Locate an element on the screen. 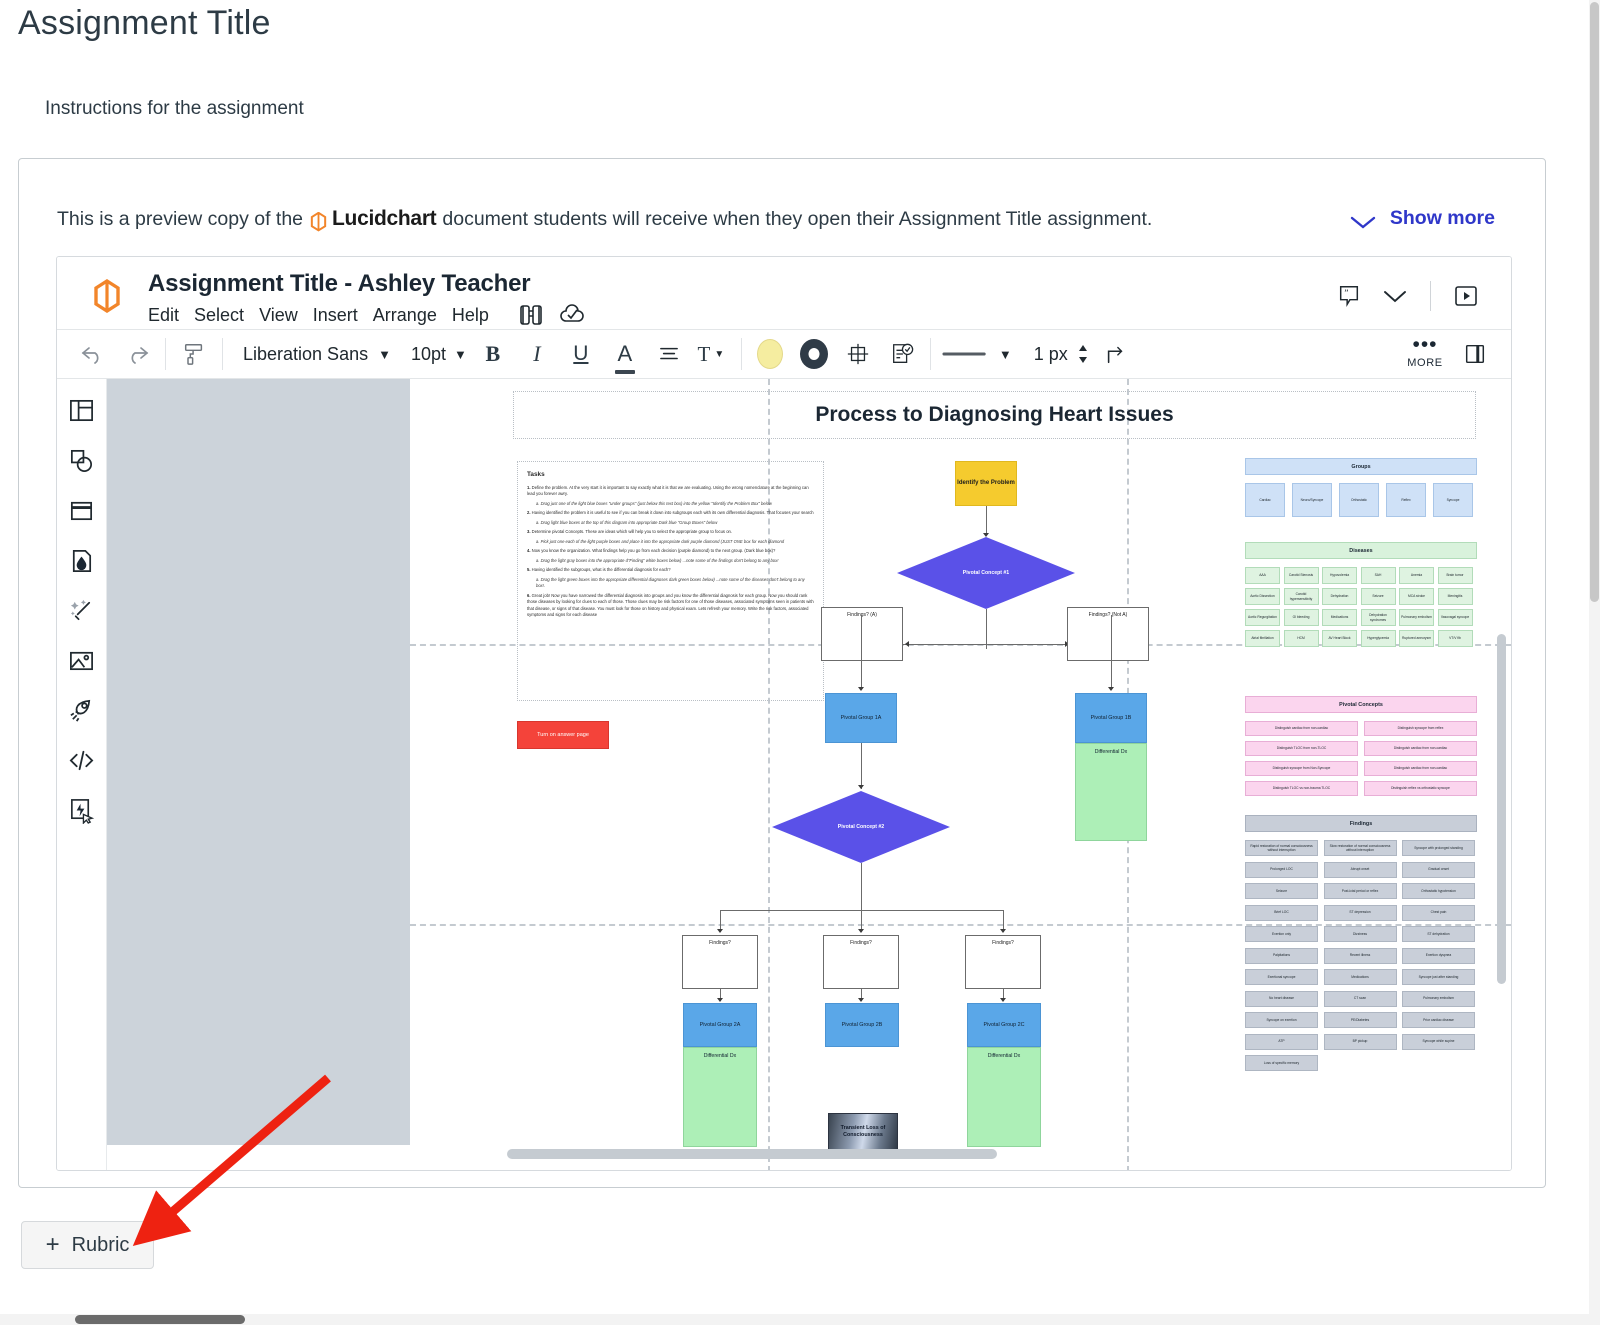 The width and height of the screenshot is (1600, 1325). layout-panel-icon is located at coordinates (82, 410).